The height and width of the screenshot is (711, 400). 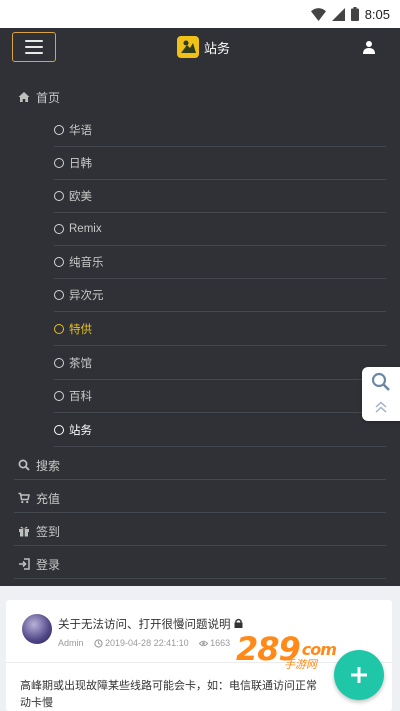 What do you see at coordinates (36, 703) in the screenshot?
I see `post-excerpt-line: 动卡慢` at bounding box center [36, 703].